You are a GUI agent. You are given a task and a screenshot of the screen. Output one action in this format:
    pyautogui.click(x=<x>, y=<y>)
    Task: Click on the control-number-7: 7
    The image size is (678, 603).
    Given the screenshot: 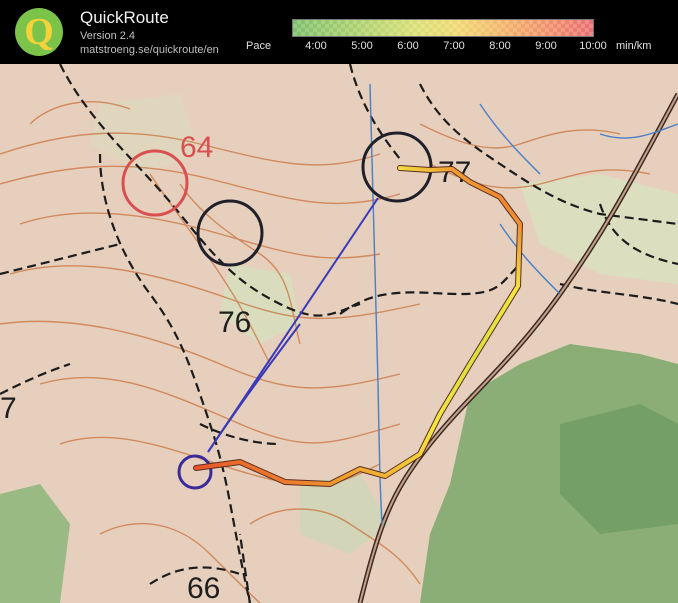 What is the action you would take?
    pyautogui.click(x=8, y=408)
    